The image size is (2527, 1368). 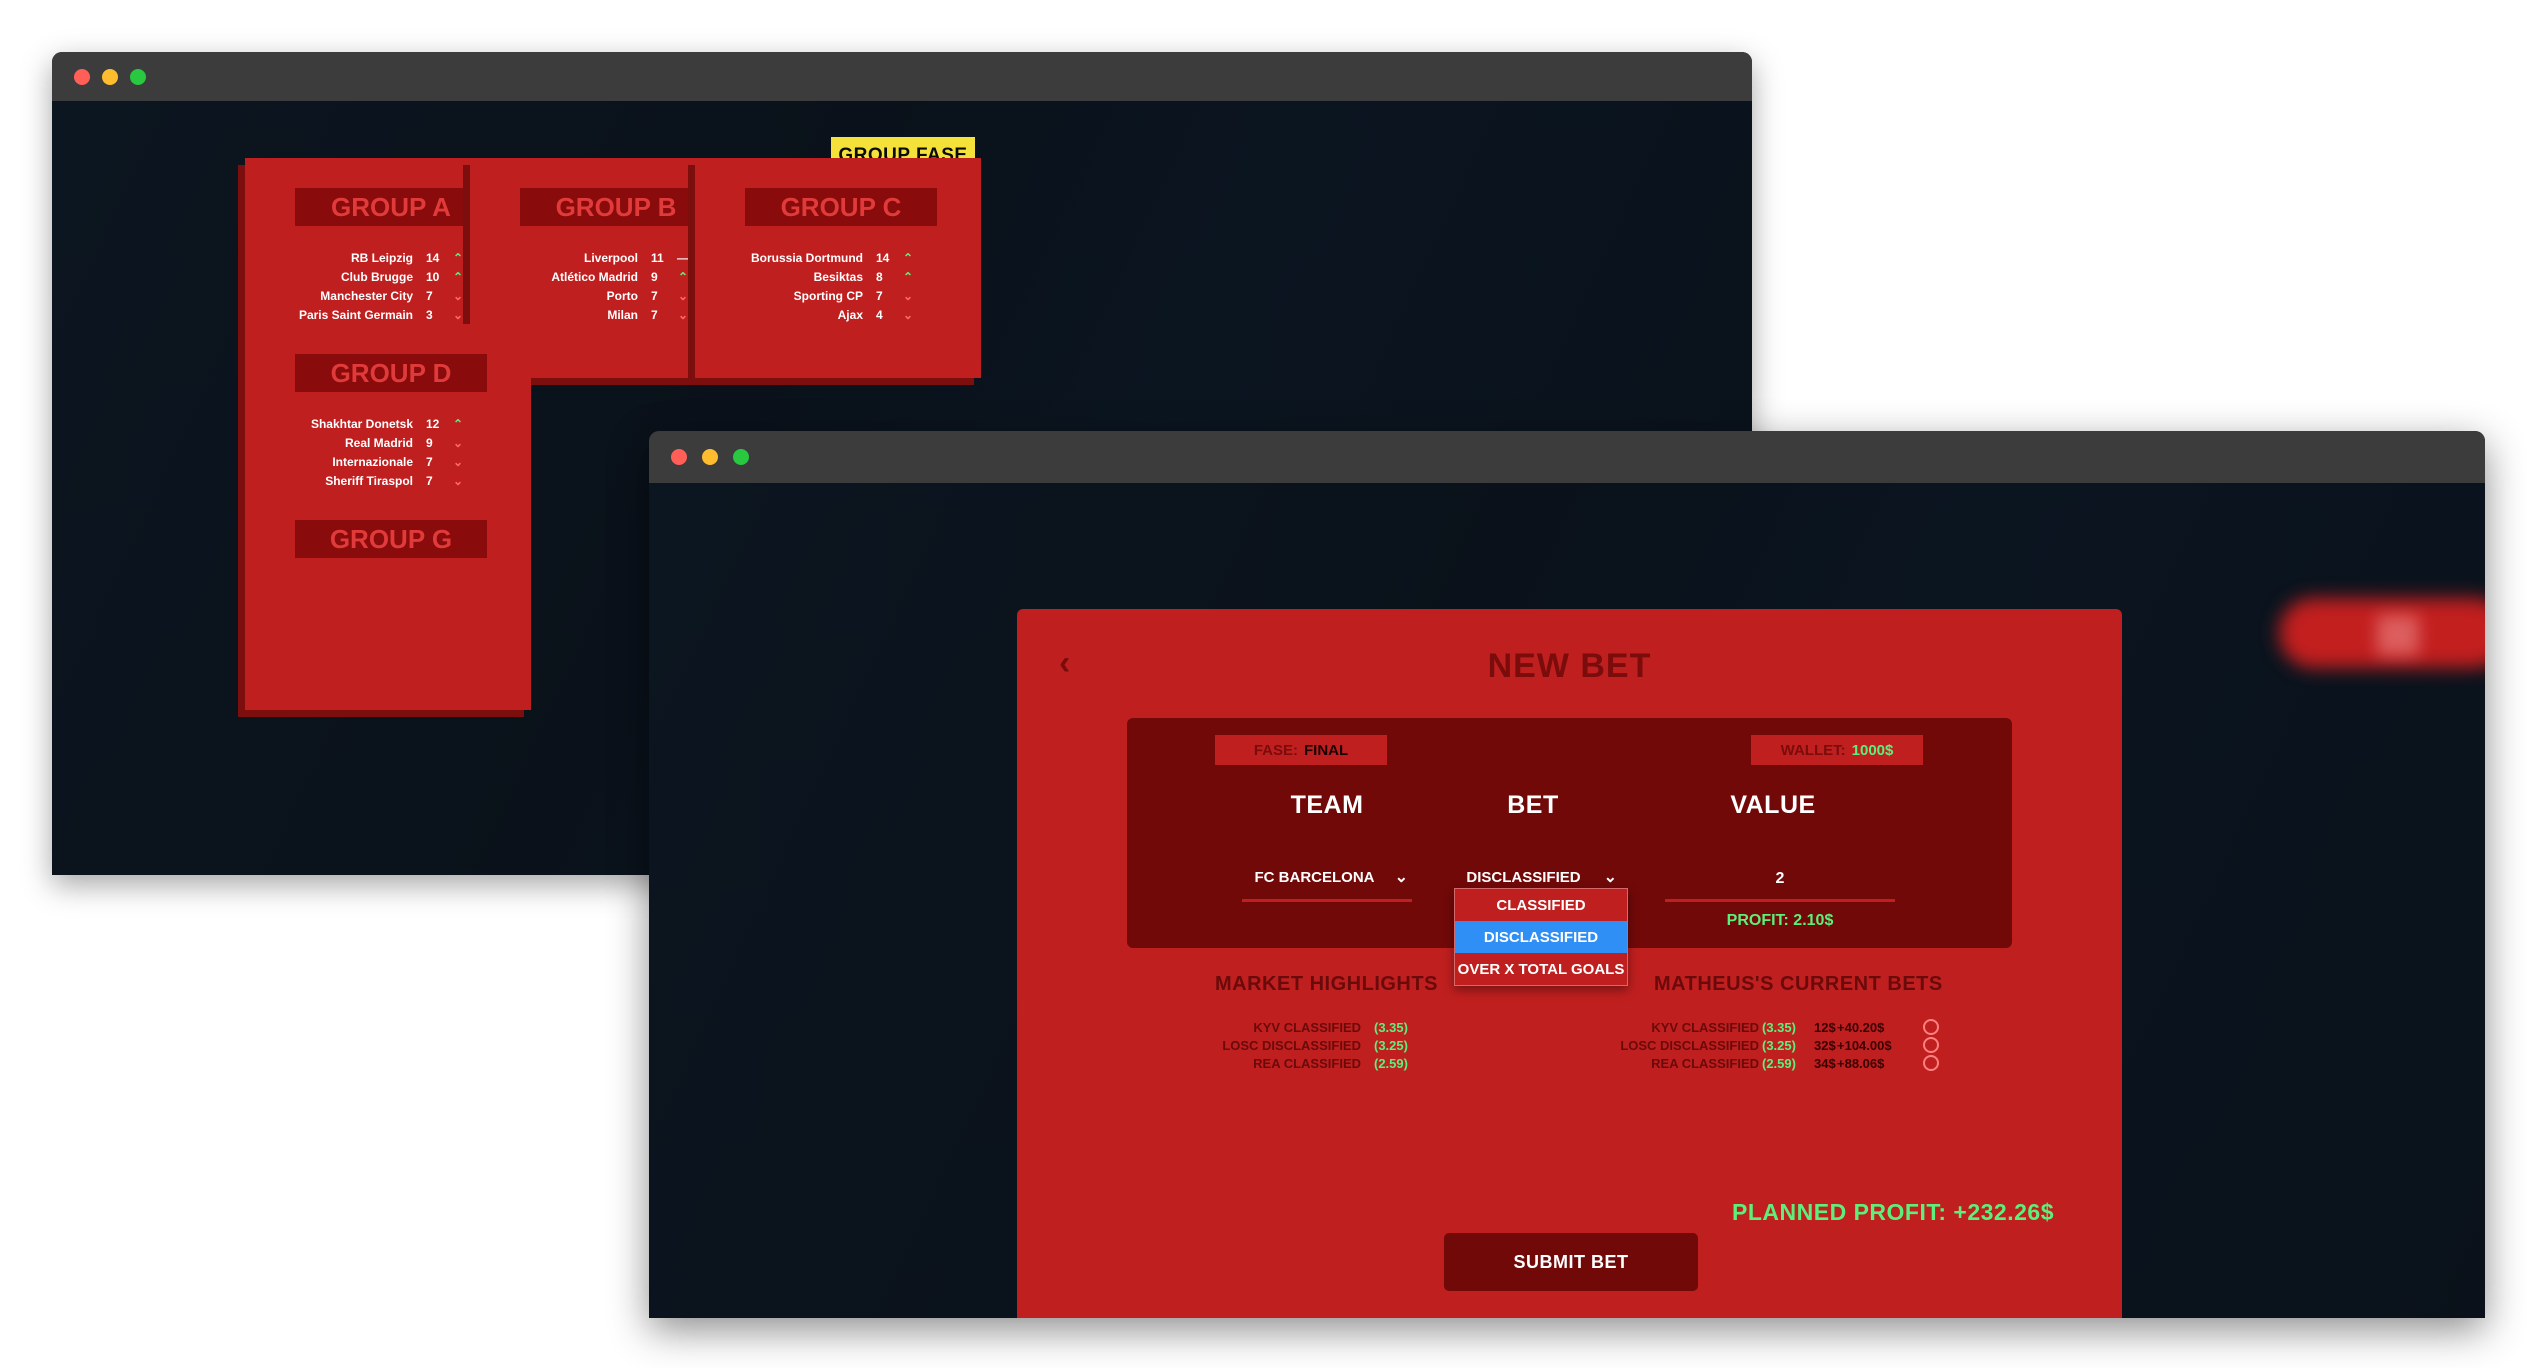 What do you see at coordinates (1523, 877) in the screenshot?
I see `bet-type-select-value: DISCLASSIFIED` at bounding box center [1523, 877].